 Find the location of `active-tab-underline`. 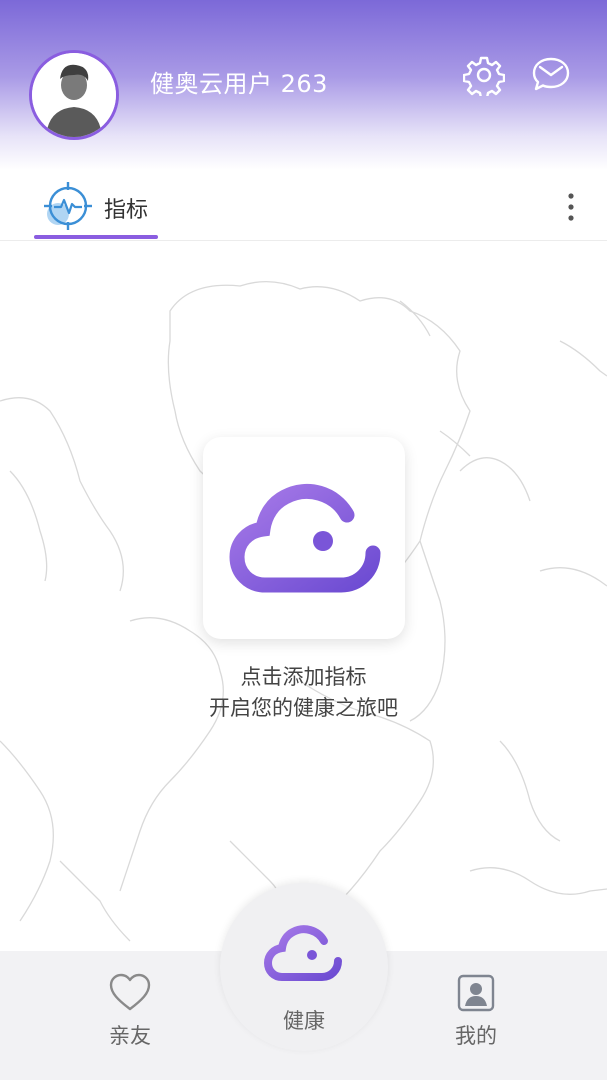

active-tab-underline is located at coordinates (96, 237).